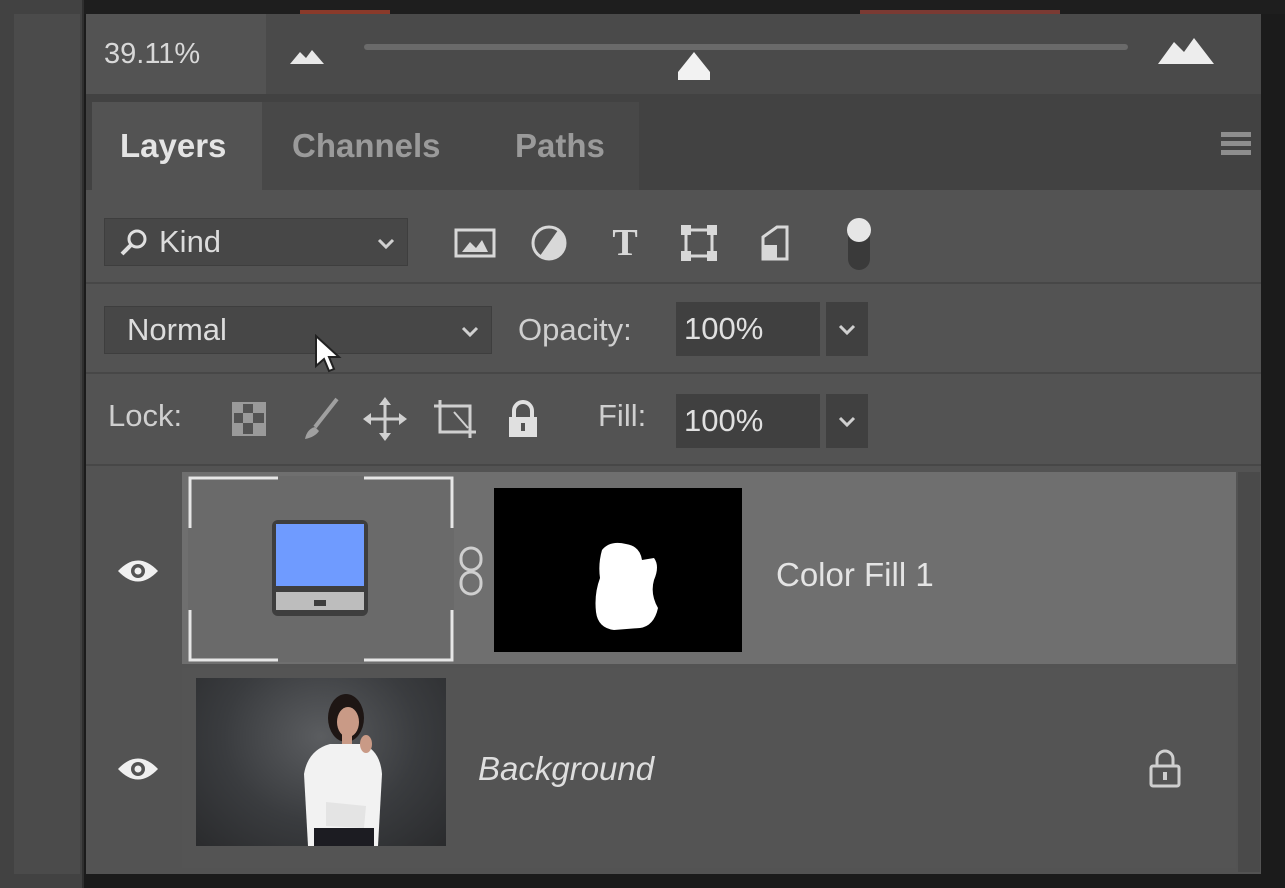 This screenshot has width=1285, height=888. I want to click on fill-value: 100%, so click(724, 420).